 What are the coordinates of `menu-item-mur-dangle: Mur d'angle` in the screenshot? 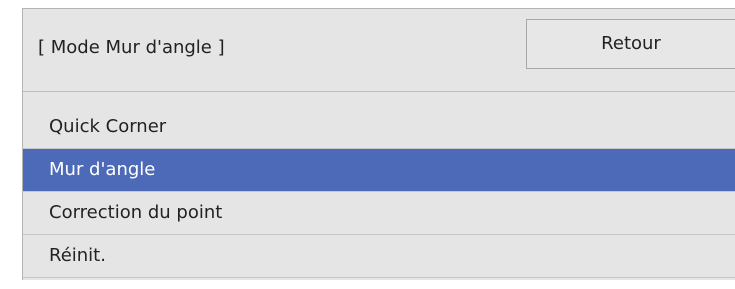 It's located at (379, 170).